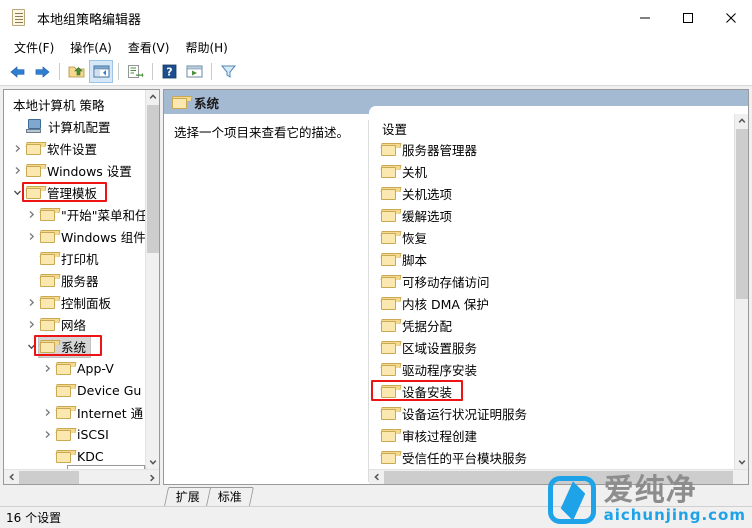  What do you see at coordinates (564, 259) in the screenshot?
I see `list-item: 脚本` at bounding box center [564, 259].